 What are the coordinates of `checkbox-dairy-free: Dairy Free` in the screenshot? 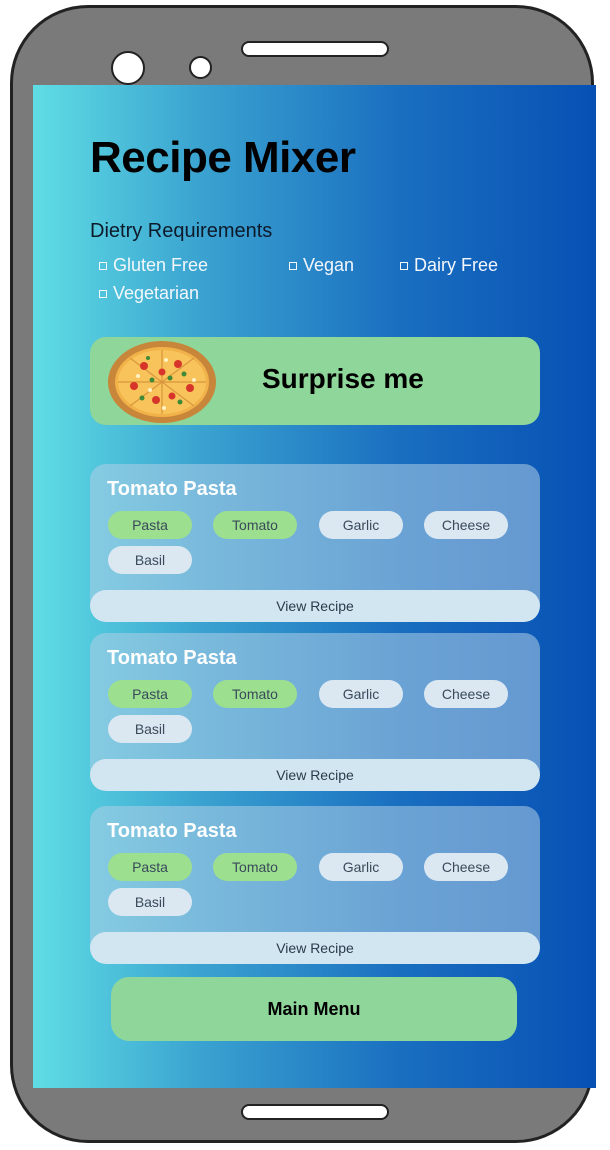 It's located at (449, 265).